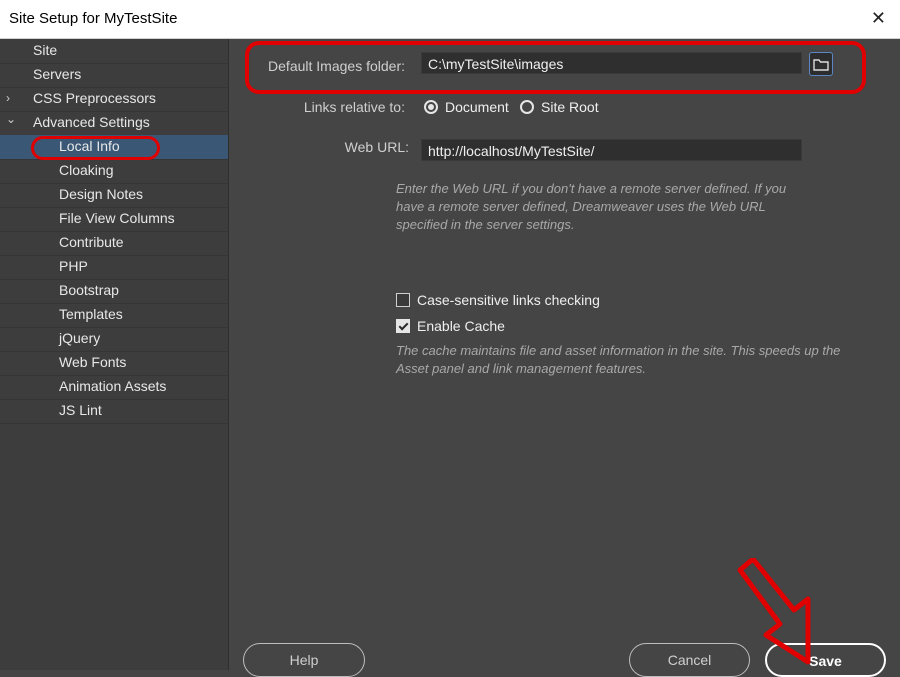 Image resolution: width=900 pixels, height=677 pixels. Describe the element at coordinates (114, 267) in the screenshot. I see `sidebar-item-php: PHP` at that location.